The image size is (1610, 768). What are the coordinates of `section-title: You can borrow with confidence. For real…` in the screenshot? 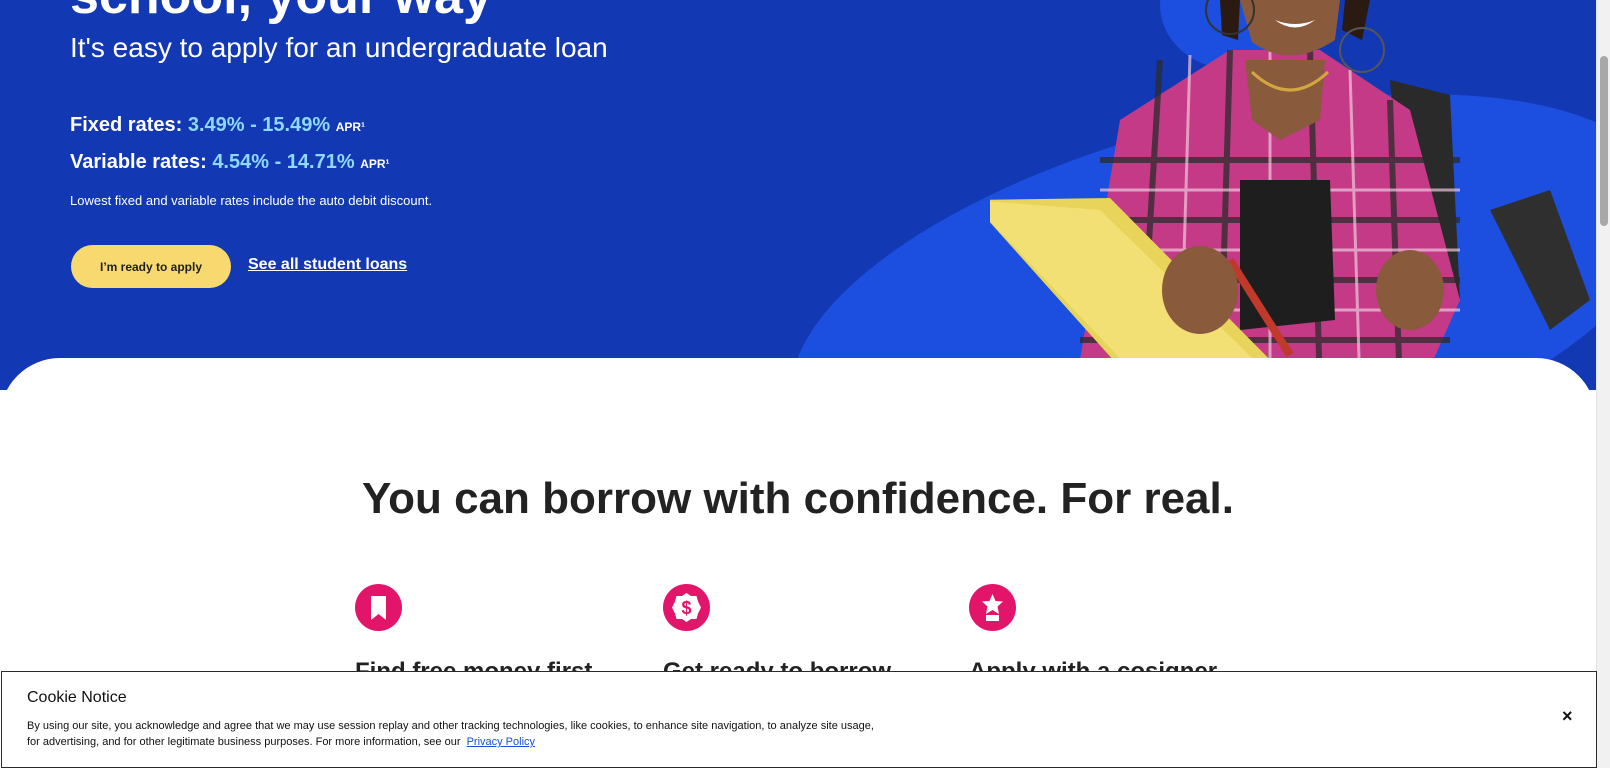 It's located at (798, 498).